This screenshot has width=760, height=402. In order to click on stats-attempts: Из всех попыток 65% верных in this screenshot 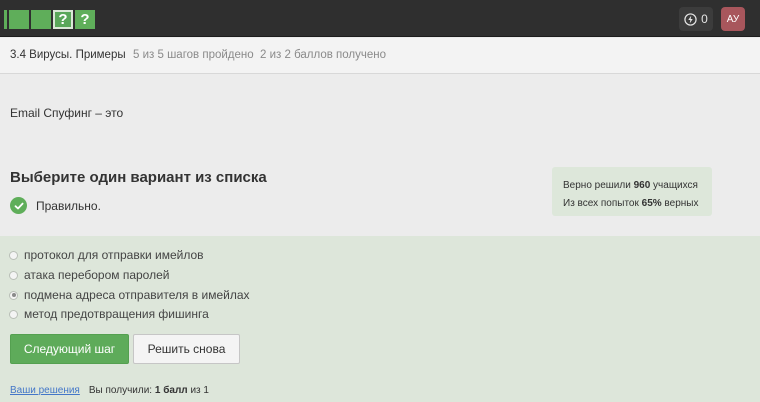, I will do `click(631, 203)`.